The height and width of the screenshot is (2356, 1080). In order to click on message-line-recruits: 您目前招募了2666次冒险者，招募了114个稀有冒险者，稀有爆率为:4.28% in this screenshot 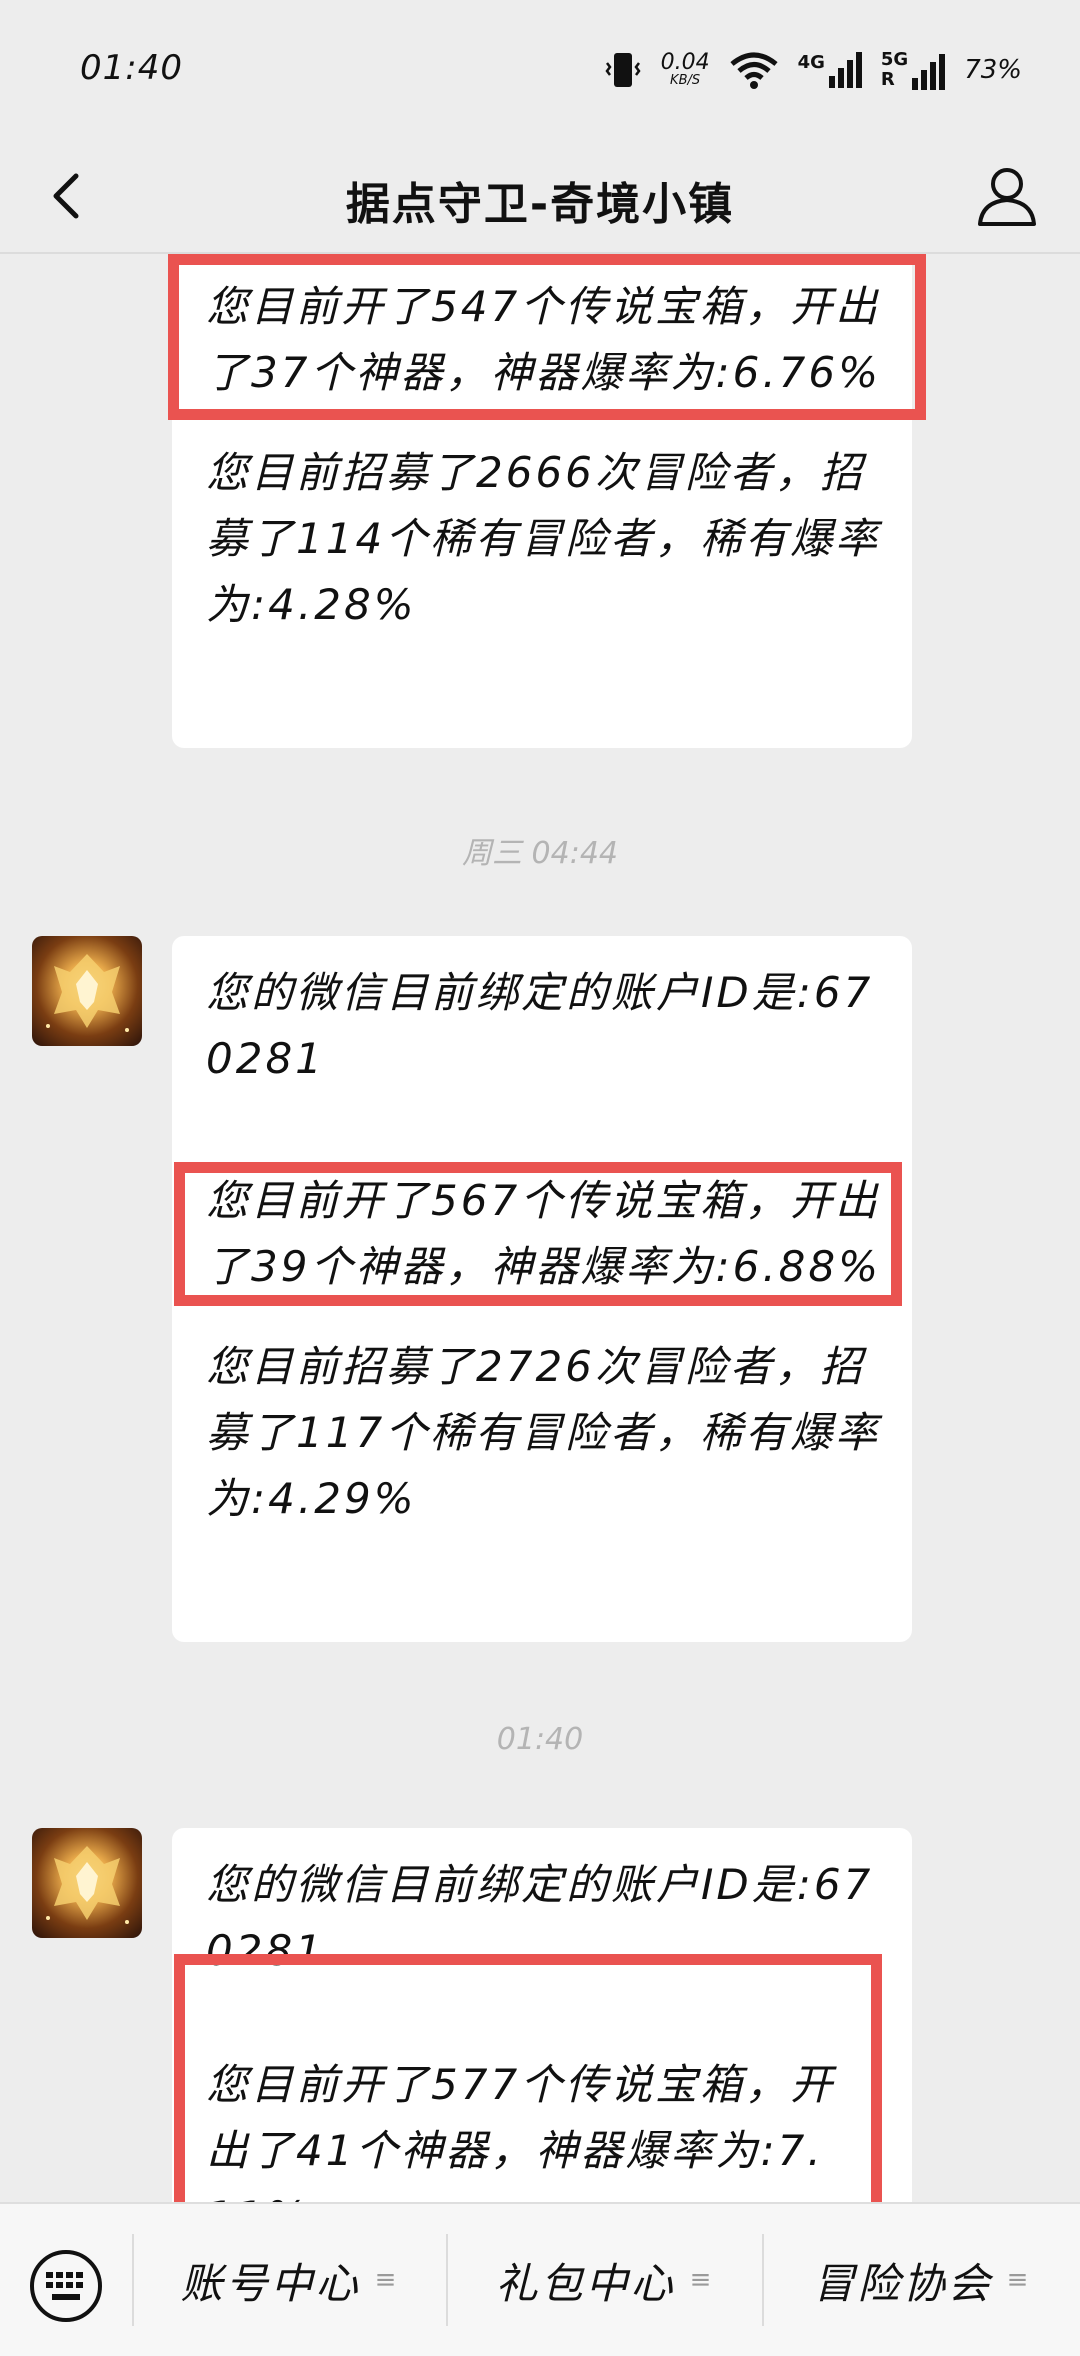, I will do `click(543, 538)`.